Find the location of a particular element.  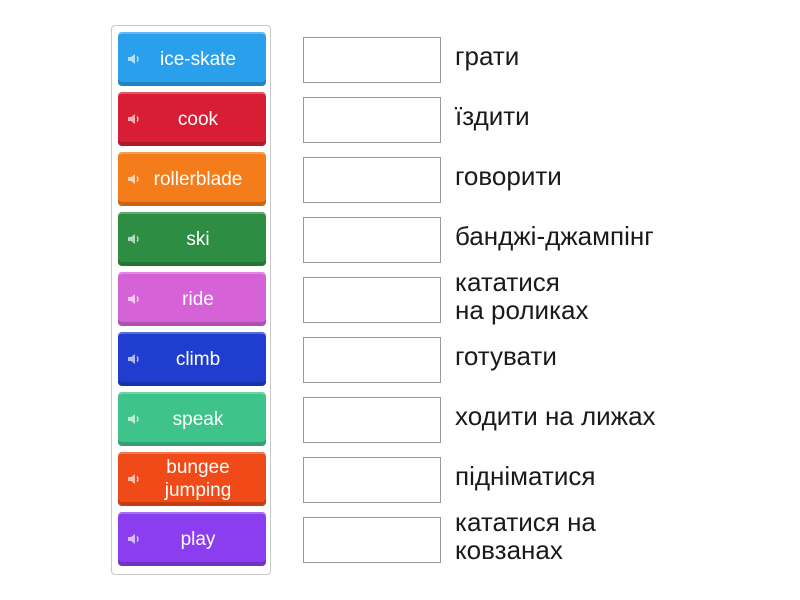

tile-label: cook is located at coordinates (198, 119).